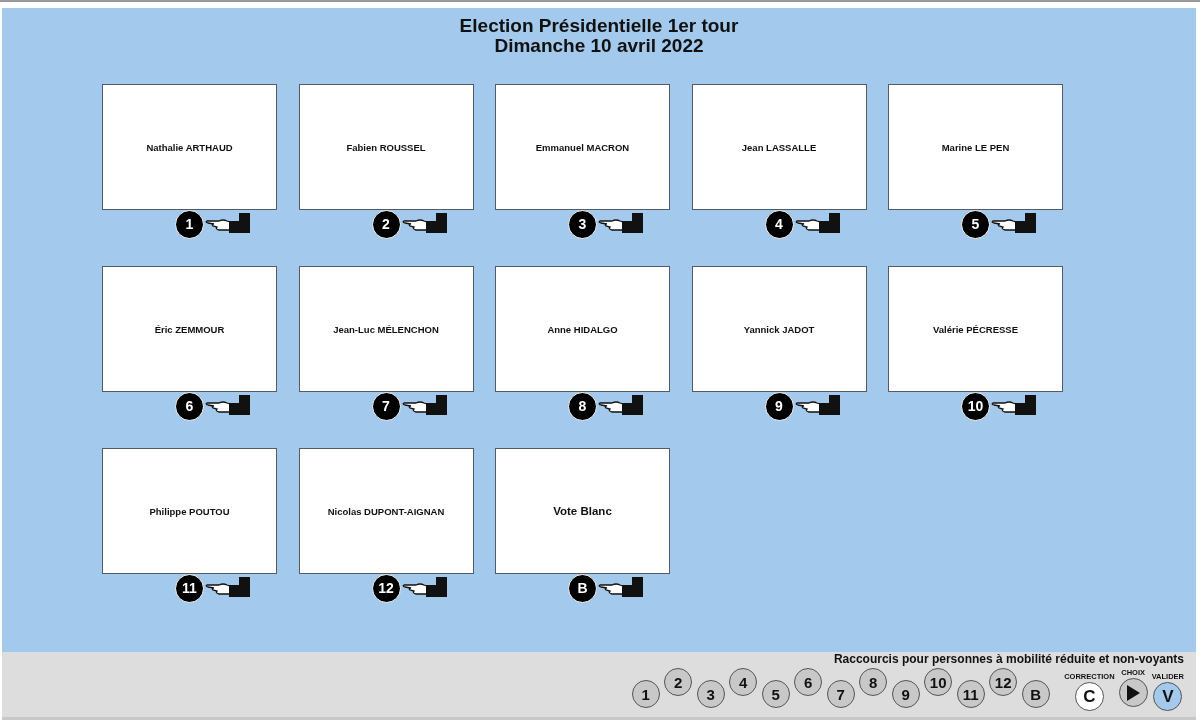  What do you see at coordinates (582, 147) in the screenshot?
I see `candidate-card: Emmanuel MACRON` at bounding box center [582, 147].